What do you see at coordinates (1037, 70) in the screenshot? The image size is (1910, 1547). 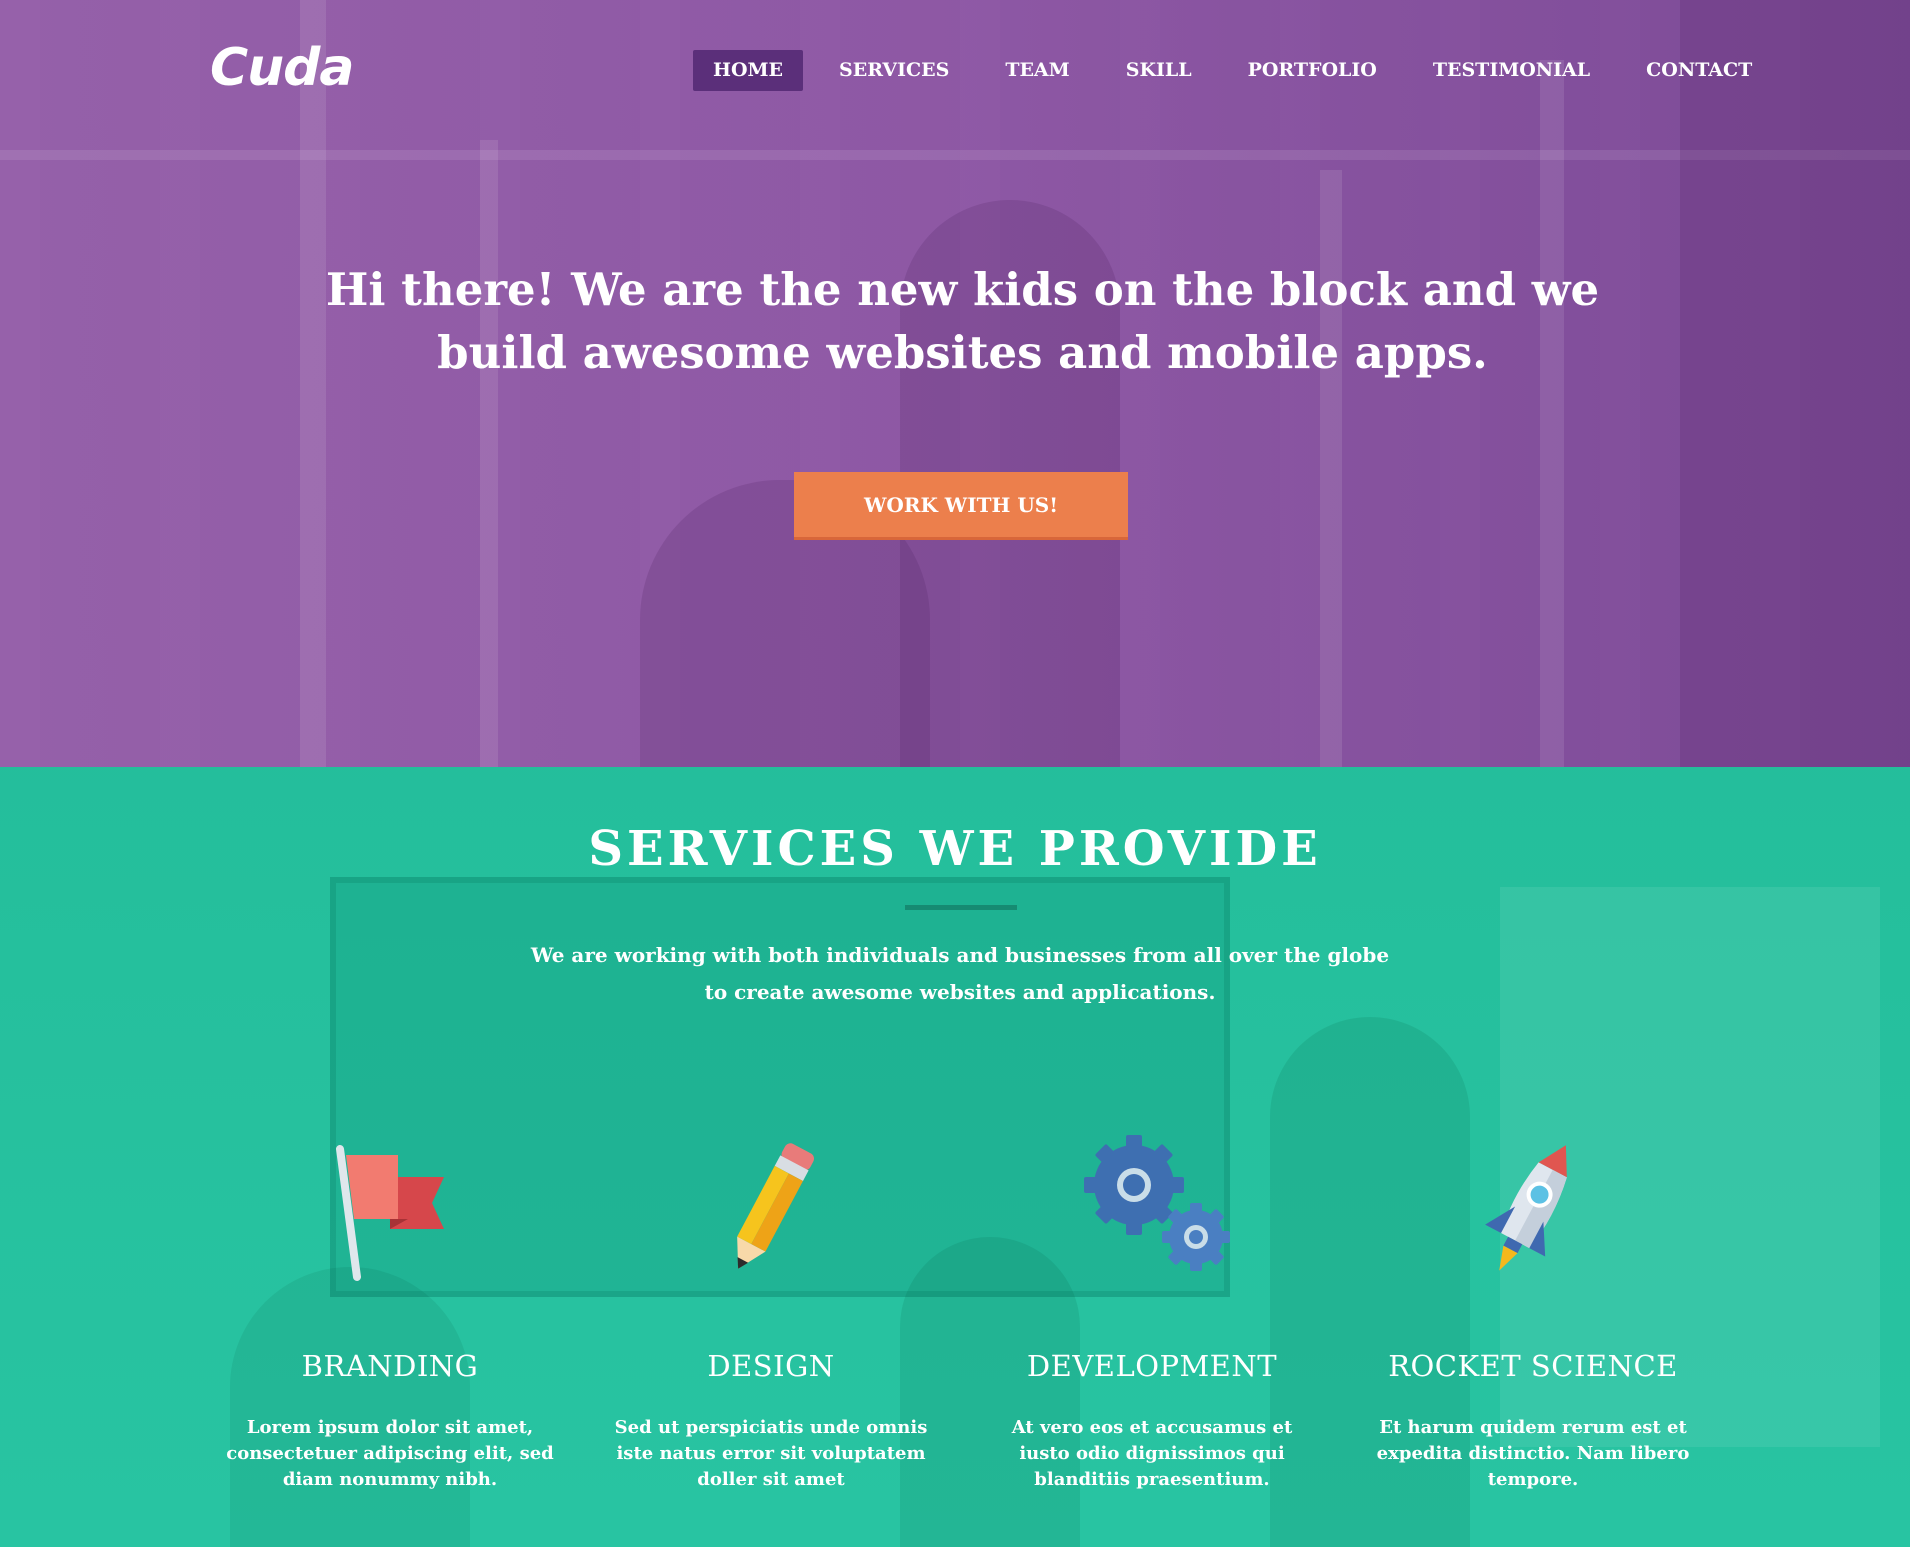 I see `nav-item-team: TEAM` at bounding box center [1037, 70].